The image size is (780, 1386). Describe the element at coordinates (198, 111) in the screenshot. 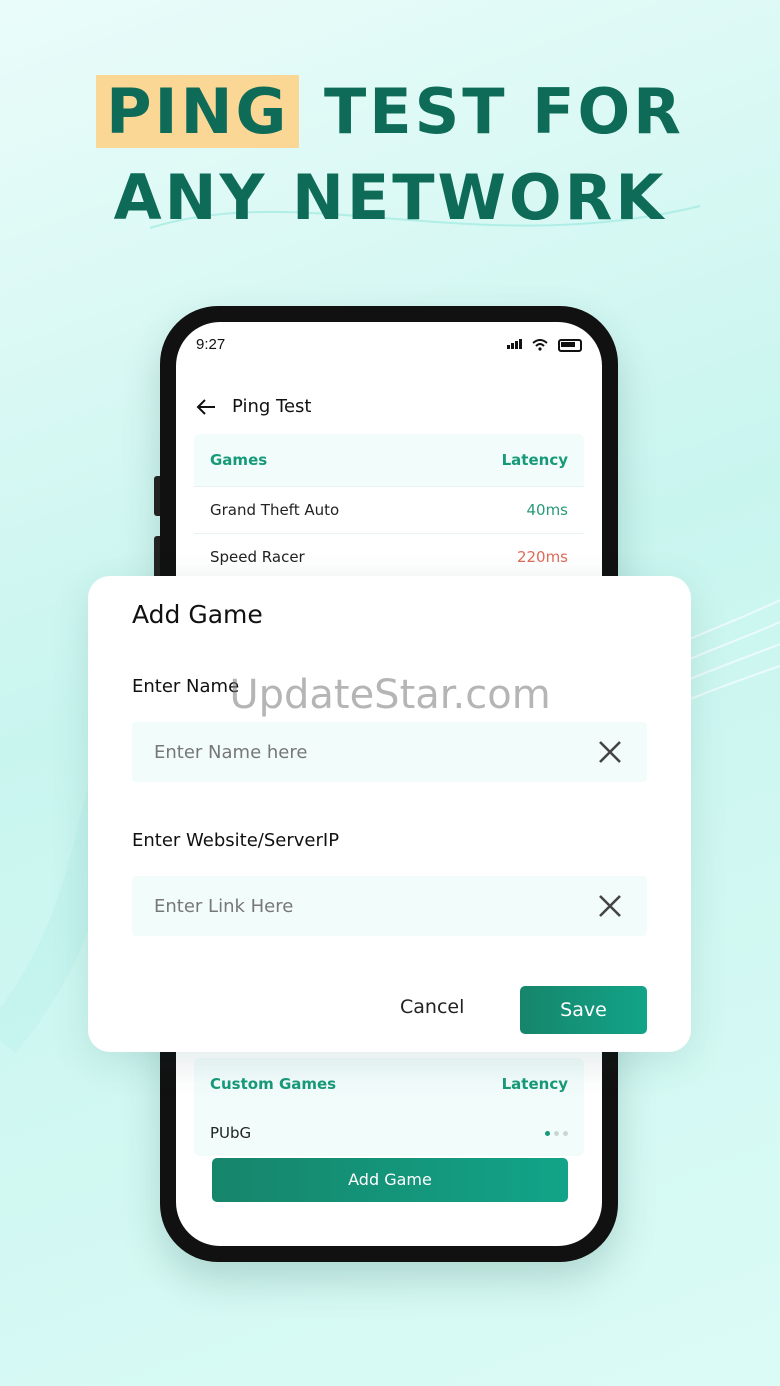

I see `headline-highlight: PING` at that location.